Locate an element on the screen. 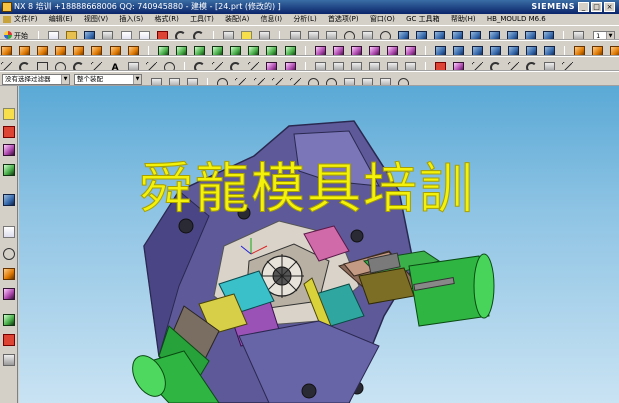 This screenshot has width=619, height=403. arc-icon is located at coordinates (25, 66).